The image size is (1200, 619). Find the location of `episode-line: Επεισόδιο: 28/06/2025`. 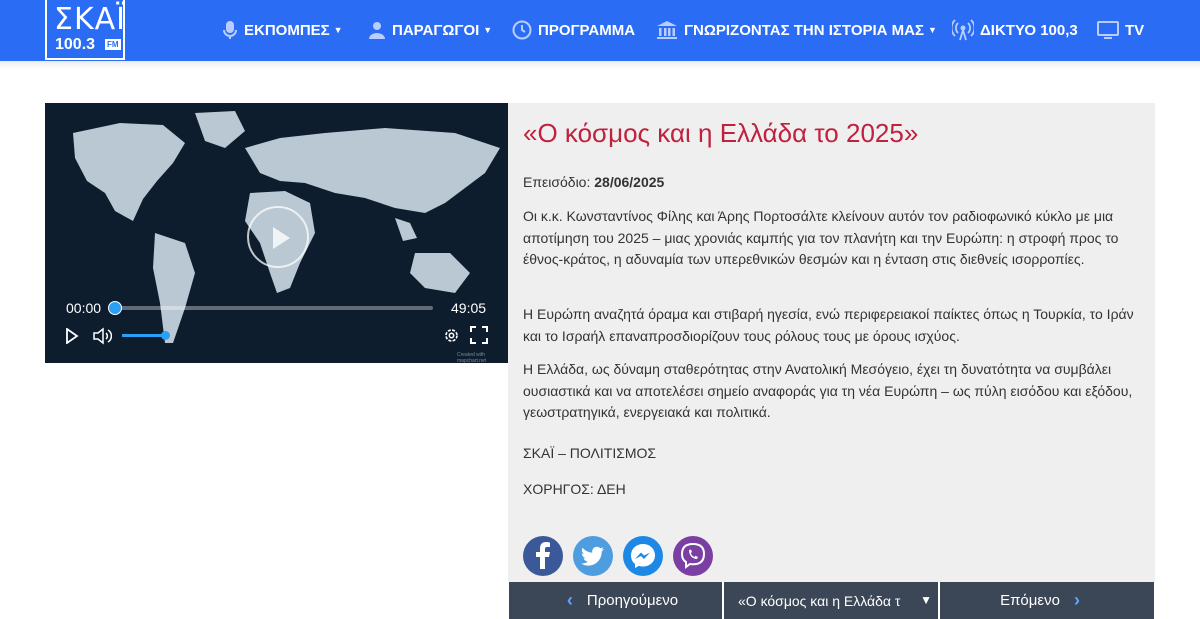

episode-line: Επεισόδιο: 28/06/2025 is located at coordinates (593, 182).